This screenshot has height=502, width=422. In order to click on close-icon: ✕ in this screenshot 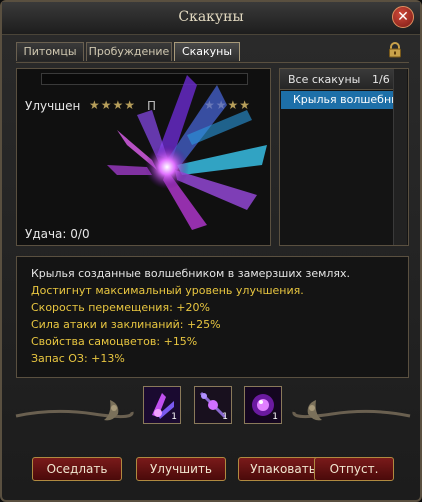, I will do `click(403, 17)`.